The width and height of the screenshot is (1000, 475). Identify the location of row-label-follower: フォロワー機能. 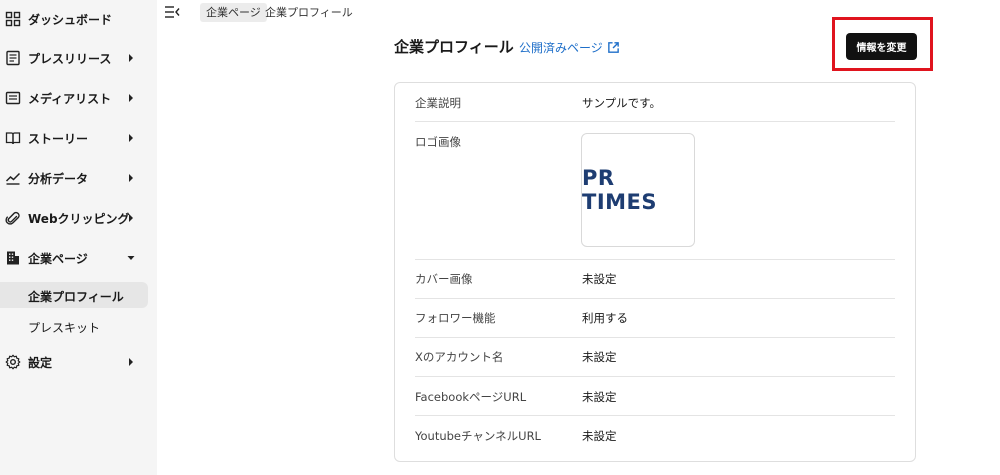
(455, 318).